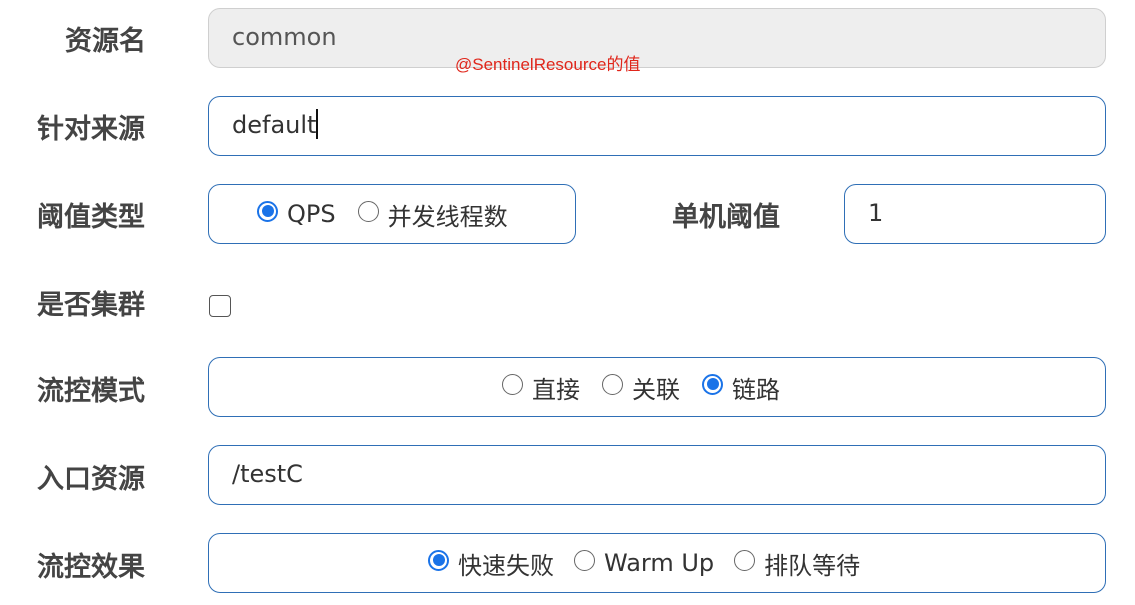  I want to click on flow-effect-queue-option: 排队等待, so click(797, 563).